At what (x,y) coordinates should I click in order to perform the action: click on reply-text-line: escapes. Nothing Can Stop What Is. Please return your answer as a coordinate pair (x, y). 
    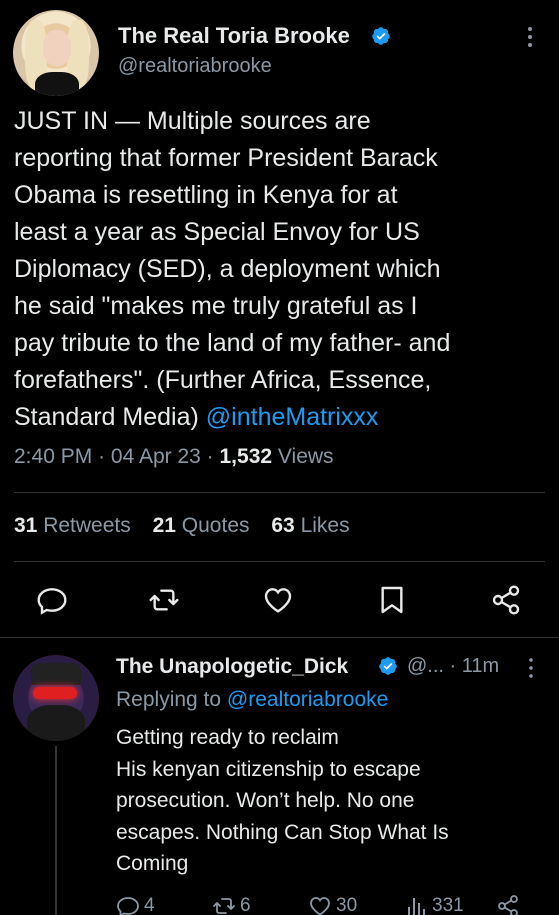
    Looking at the image, I should click on (282, 832).